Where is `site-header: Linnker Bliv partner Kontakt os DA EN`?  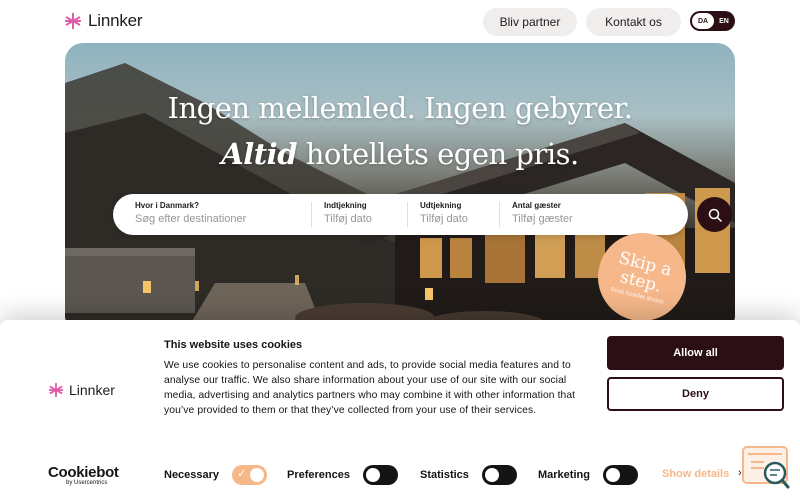
site-header: Linnker Bliv partner Kontakt os DA EN is located at coordinates (400, 21).